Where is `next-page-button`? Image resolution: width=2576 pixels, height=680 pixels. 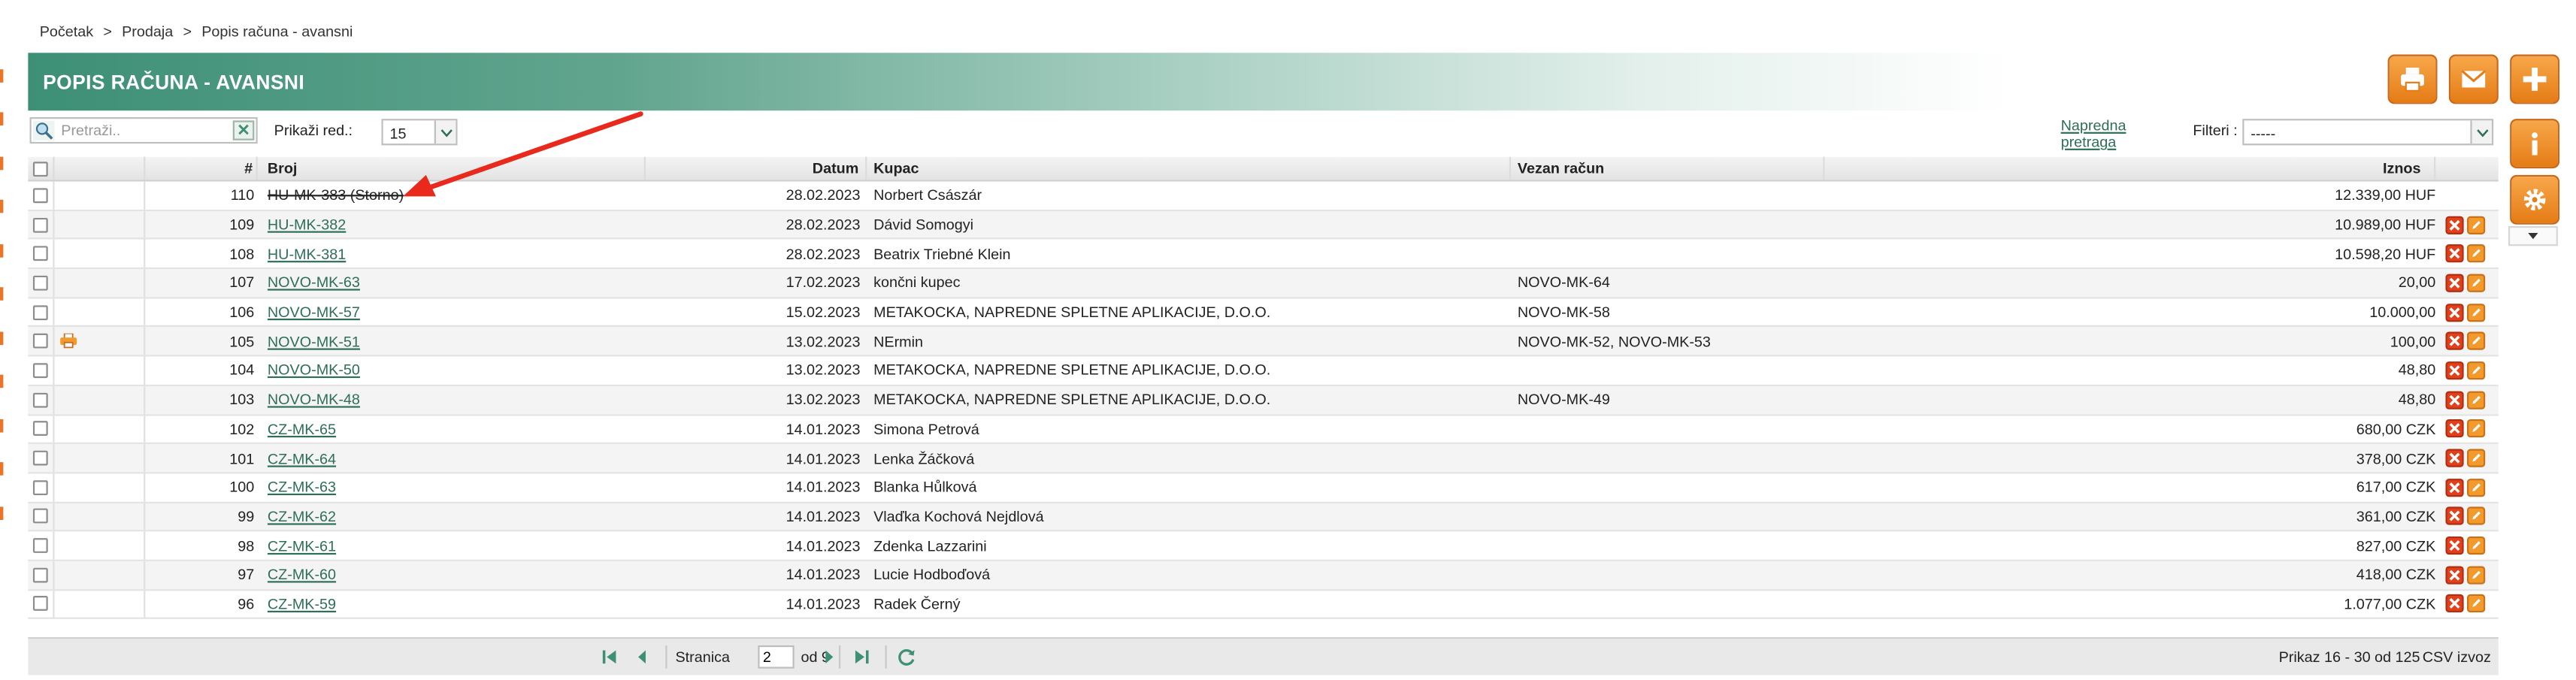
next-page-button is located at coordinates (829, 656).